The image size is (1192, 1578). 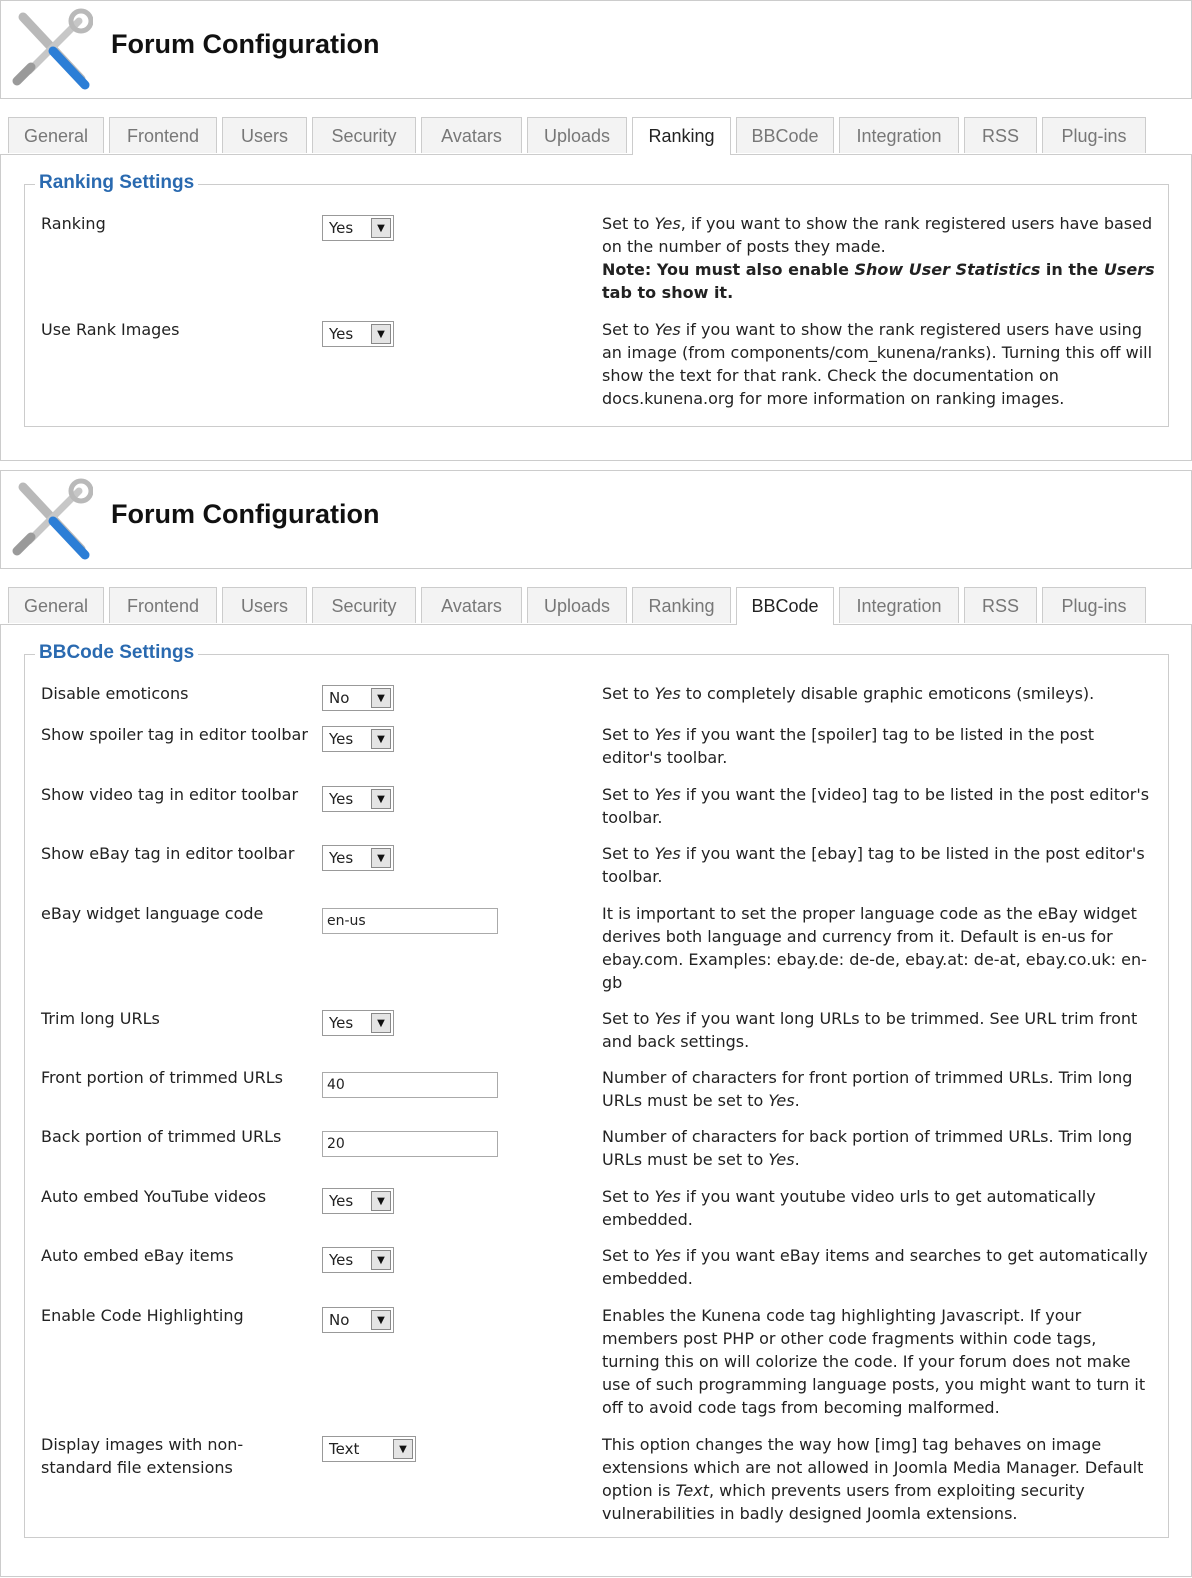 I want to click on bbcode-settings-legend: BBCode Settings, so click(x=117, y=653).